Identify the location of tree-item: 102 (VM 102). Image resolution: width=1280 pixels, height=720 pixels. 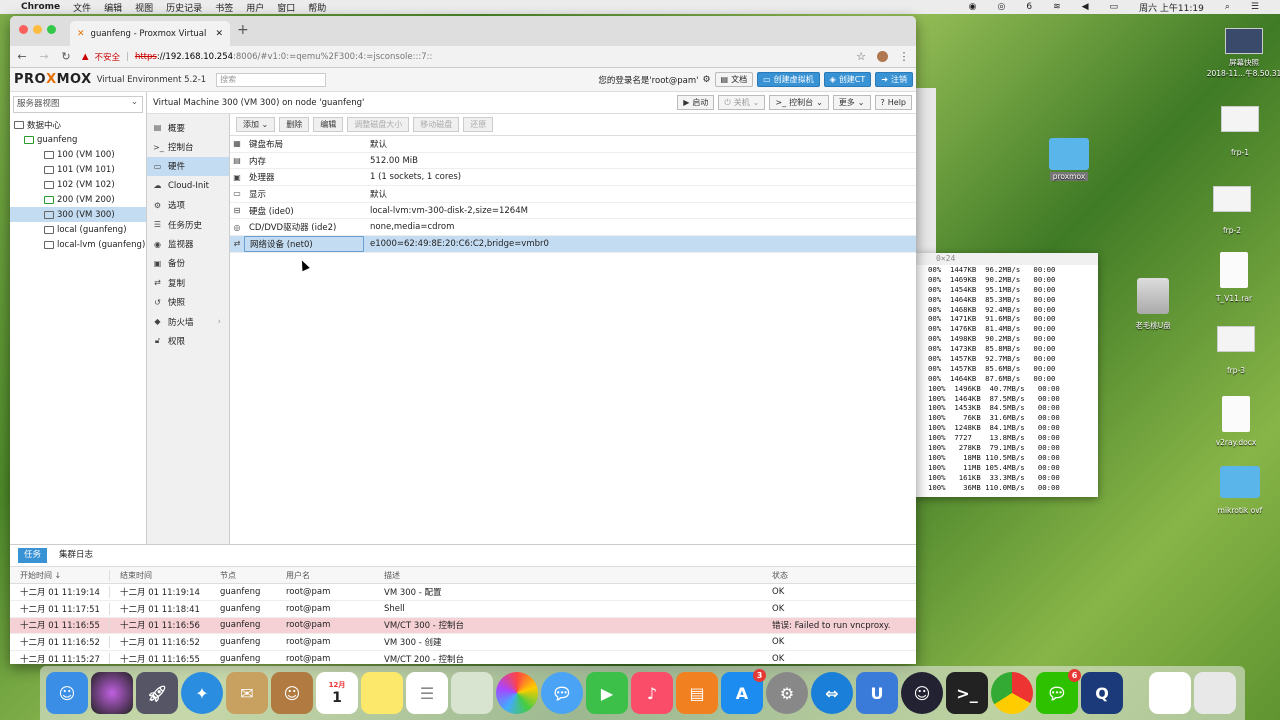
(78, 184).